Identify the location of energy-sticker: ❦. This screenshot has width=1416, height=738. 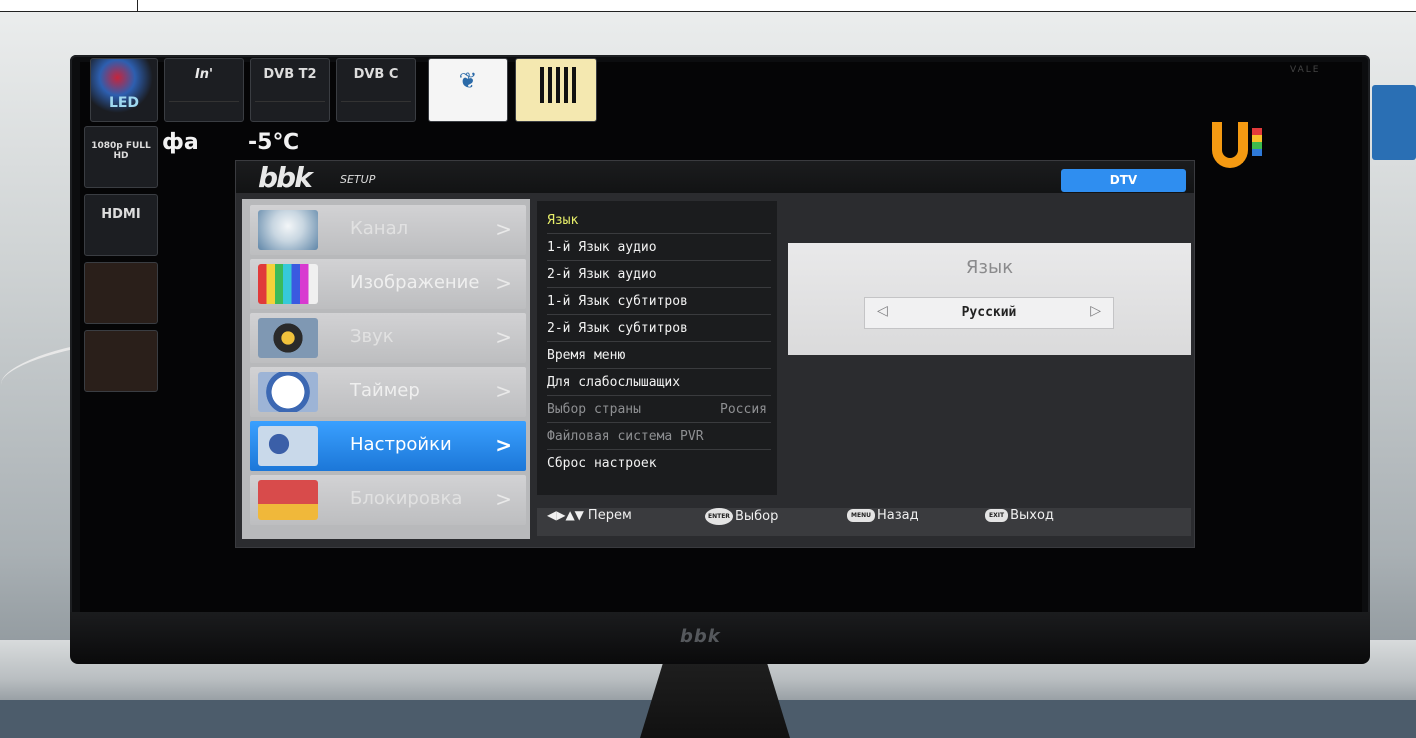
(468, 90).